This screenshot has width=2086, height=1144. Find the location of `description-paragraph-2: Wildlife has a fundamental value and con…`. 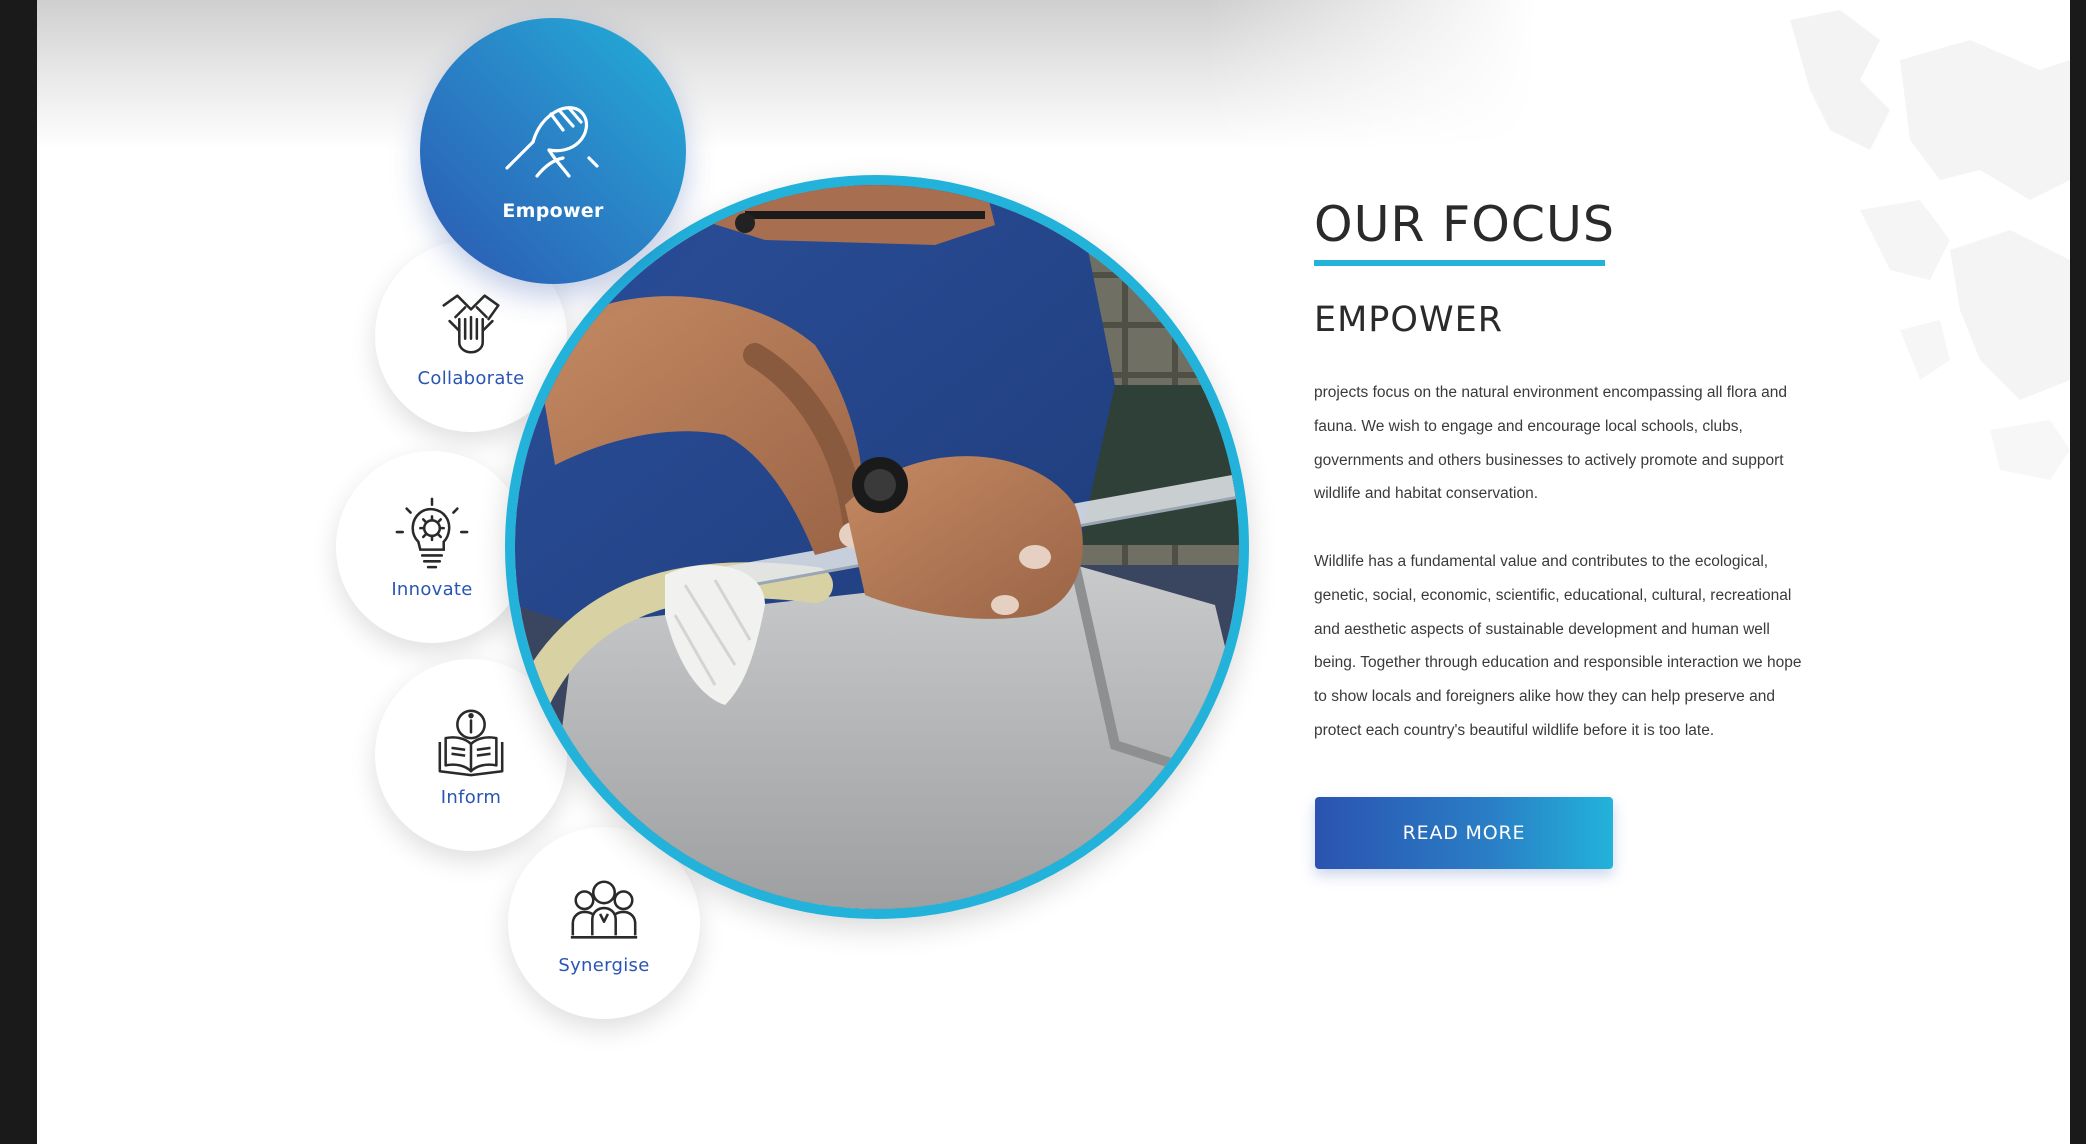

description-paragraph-2: Wildlife has a fundamental value and con… is located at coordinates (1558, 646).